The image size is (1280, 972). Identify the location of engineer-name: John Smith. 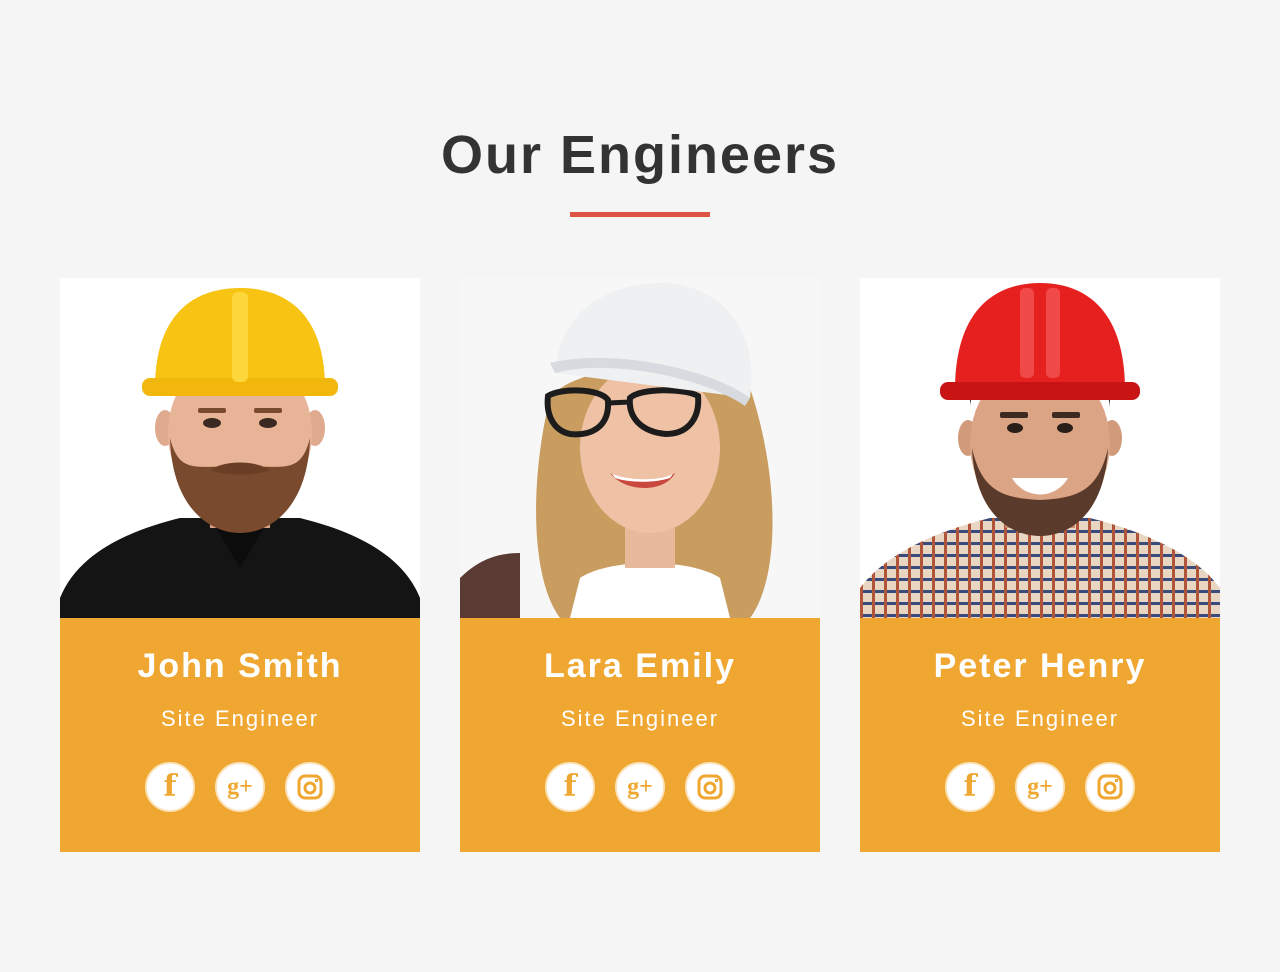
(240, 666).